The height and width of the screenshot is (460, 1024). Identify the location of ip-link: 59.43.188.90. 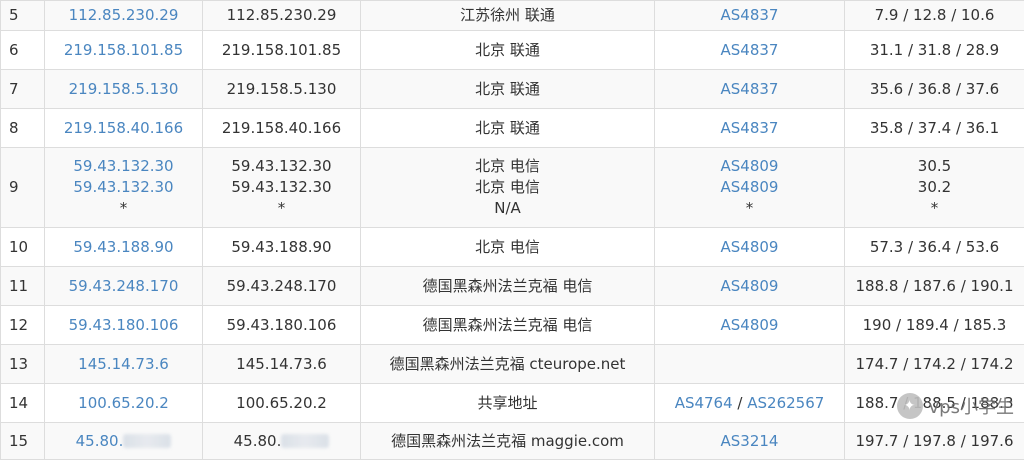
(123, 247).